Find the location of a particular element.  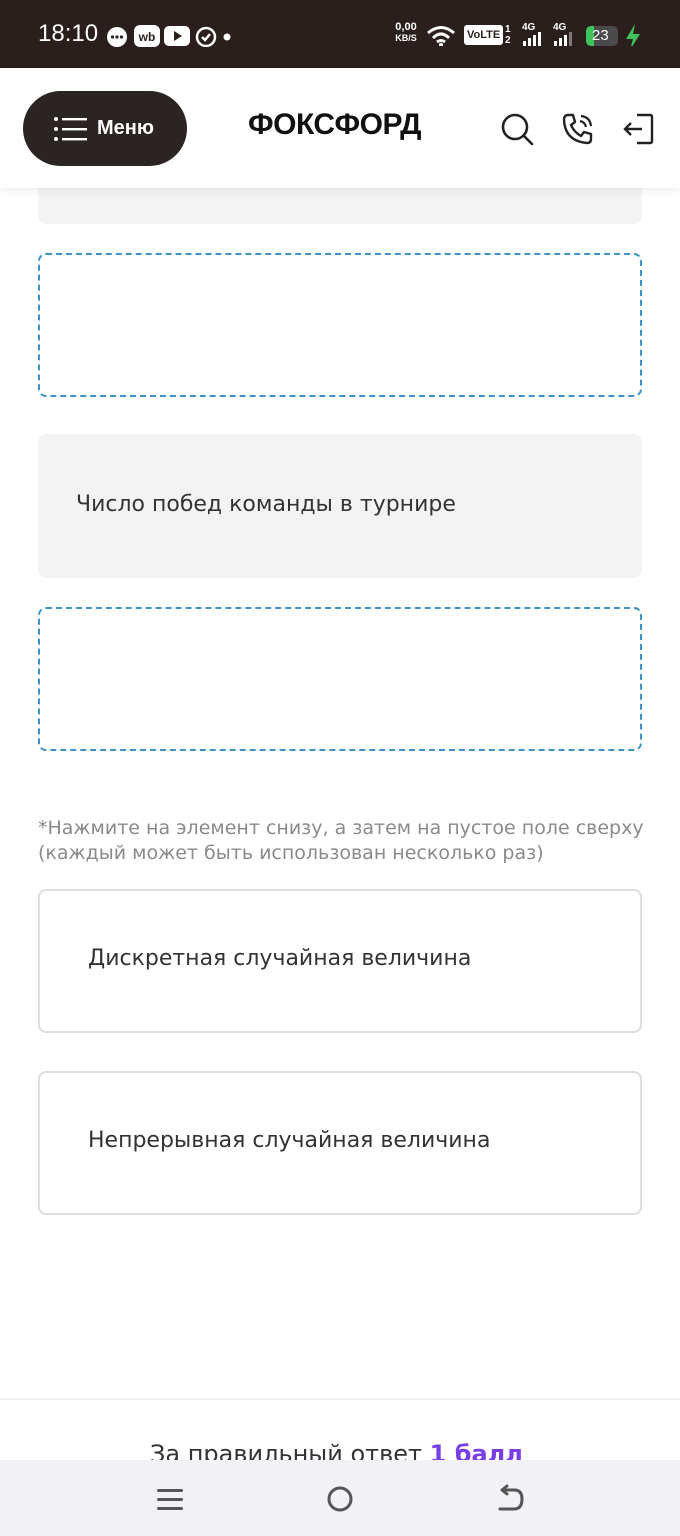

phone-icon is located at coordinates (578, 129).